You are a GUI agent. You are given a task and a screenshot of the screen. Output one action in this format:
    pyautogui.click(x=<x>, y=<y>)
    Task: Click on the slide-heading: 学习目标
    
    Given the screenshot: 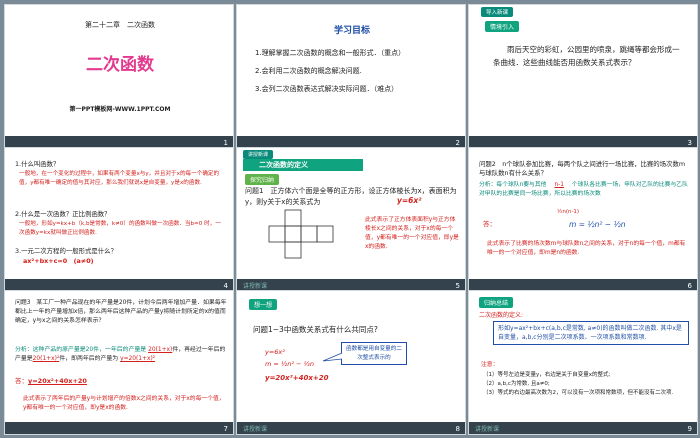 What is the action you would take?
    pyautogui.click(x=351, y=31)
    